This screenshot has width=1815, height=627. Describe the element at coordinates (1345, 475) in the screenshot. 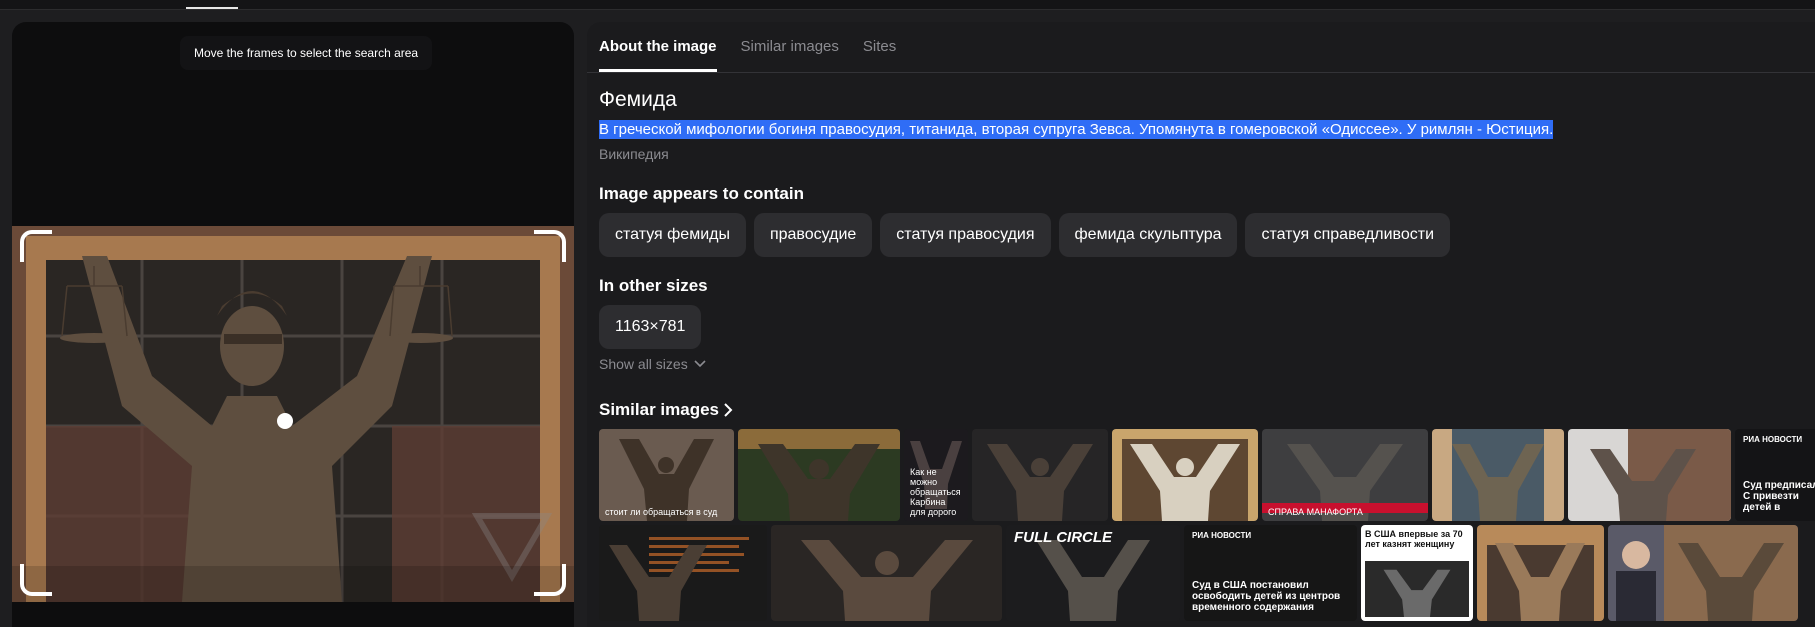

I see `similar-image-thumb: СПРАВА МАНАФОРТА` at that location.